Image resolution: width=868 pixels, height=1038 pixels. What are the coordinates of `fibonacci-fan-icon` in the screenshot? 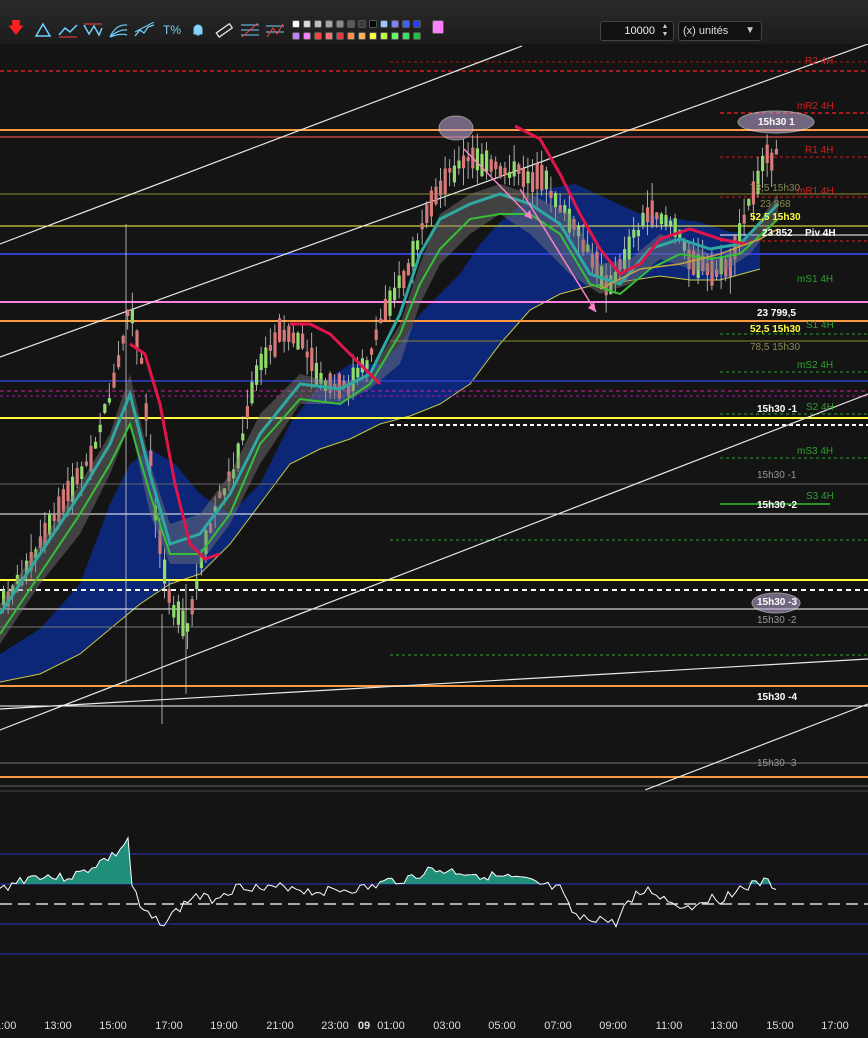 It's located at (275, 30).